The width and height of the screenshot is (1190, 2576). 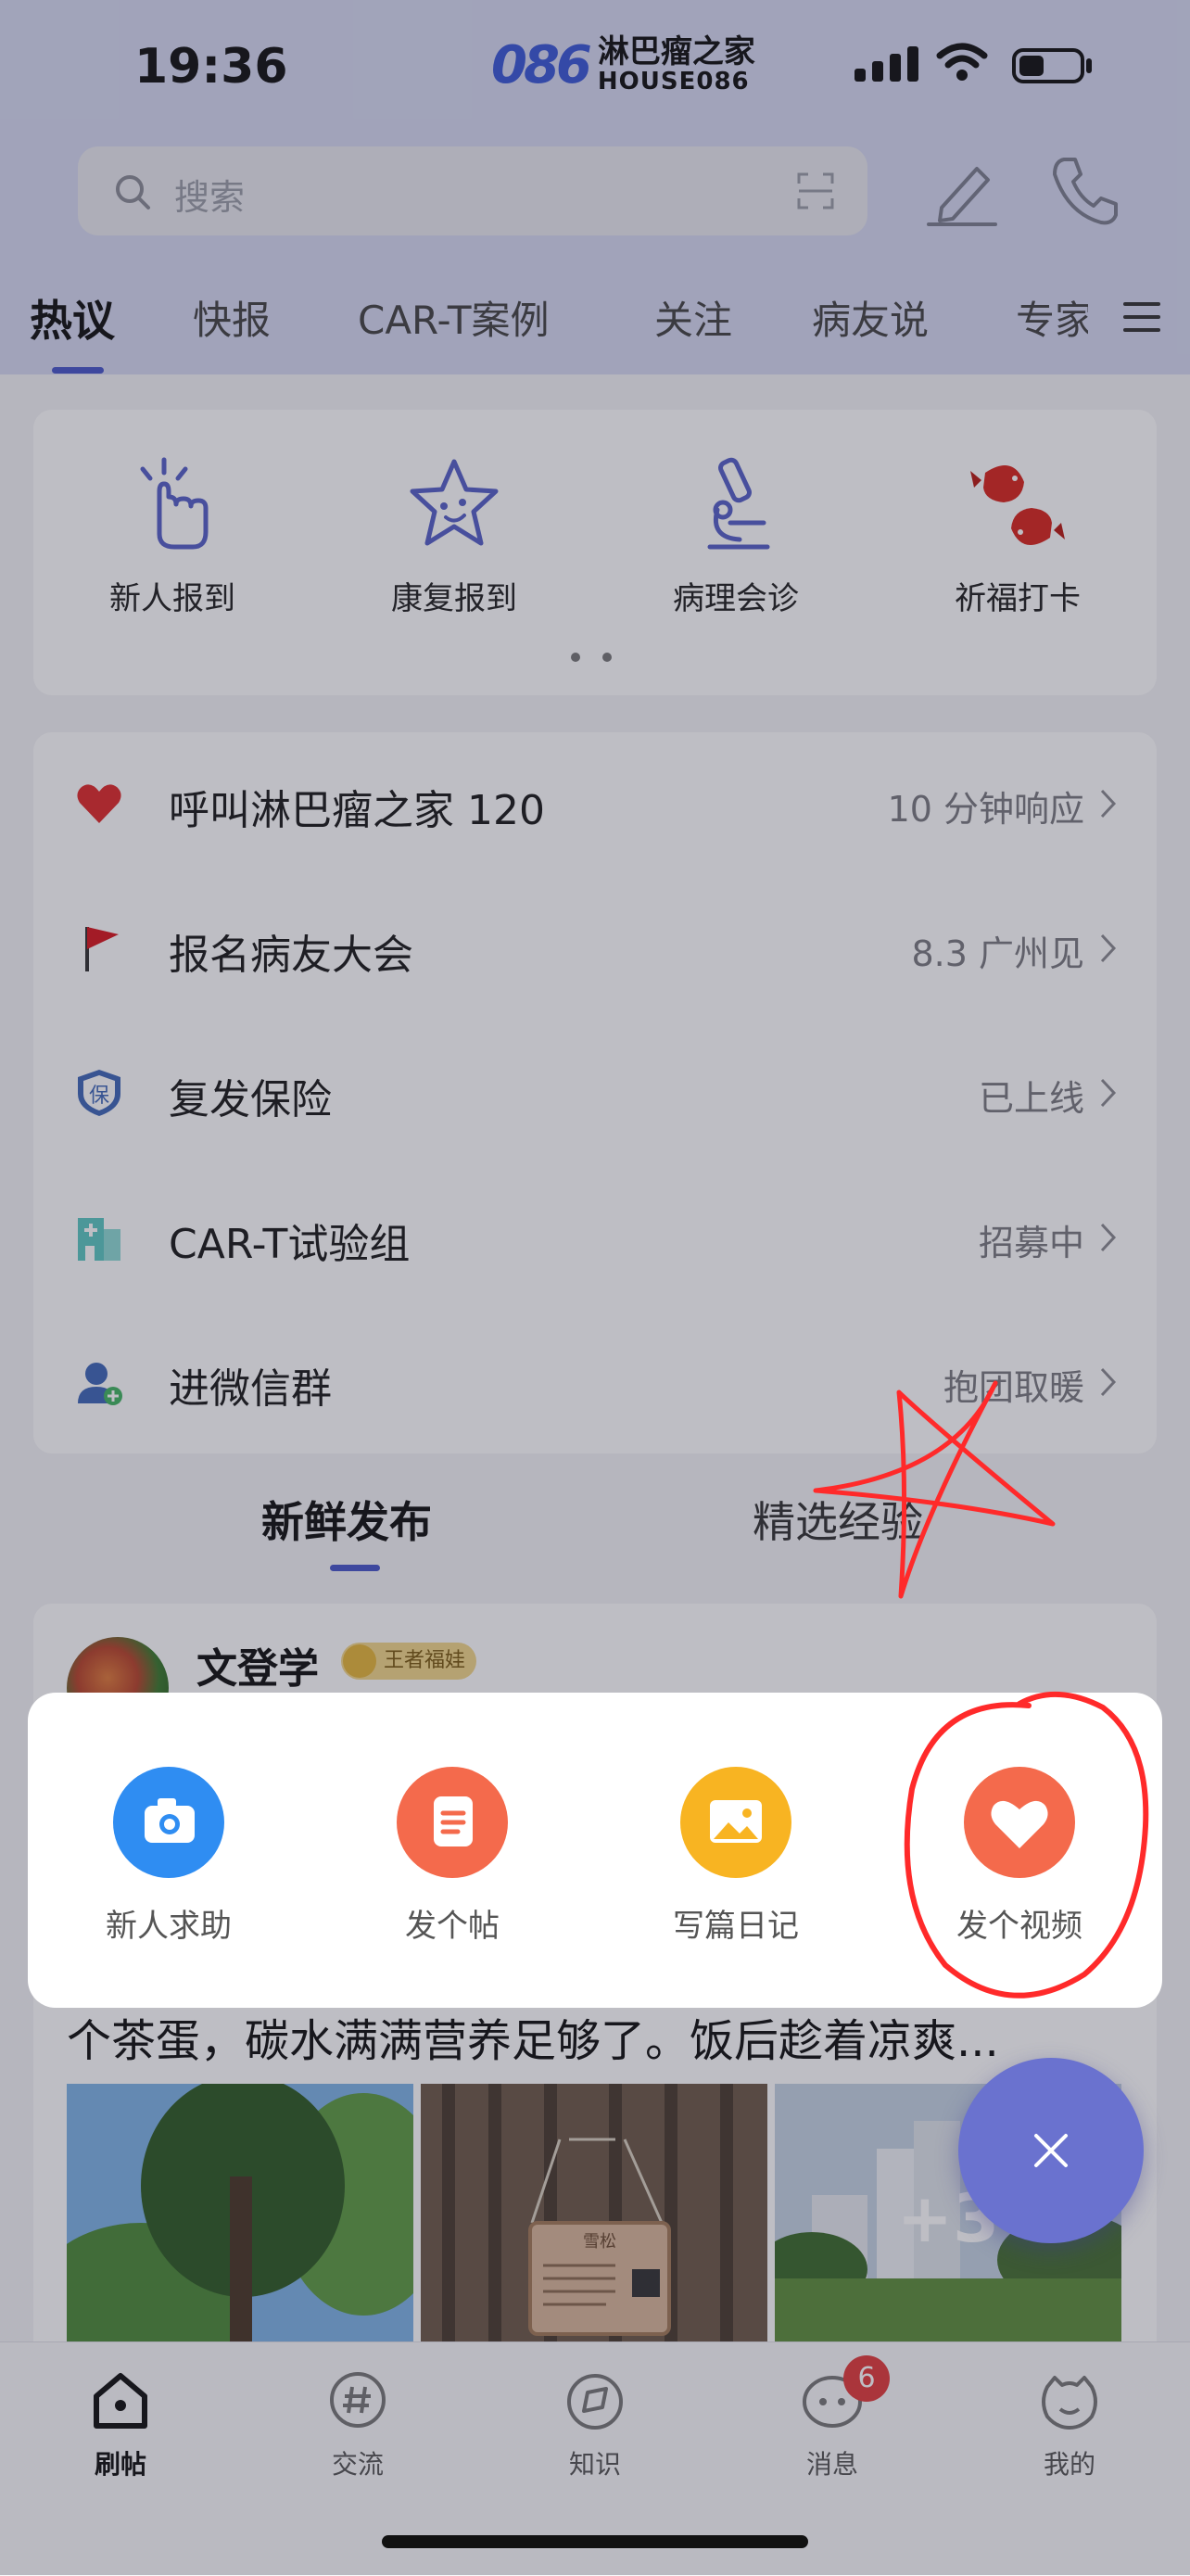 What do you see at coordinates (1026, 1845) in the screenshot?
I see `annotation-circle` at bounding box center [1026, 1845].